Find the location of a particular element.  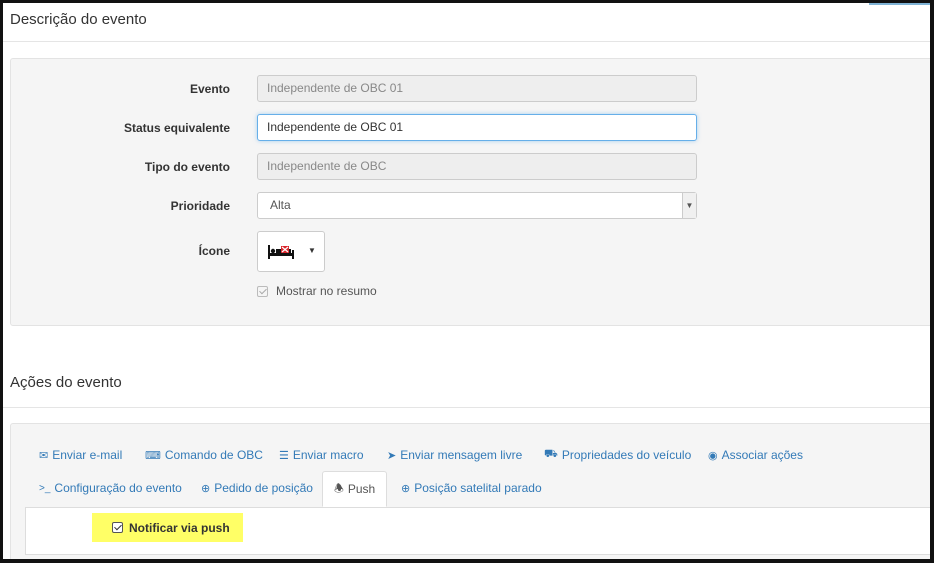

prioridade-select: Alta ▼ is located at coordinates (477, 205).